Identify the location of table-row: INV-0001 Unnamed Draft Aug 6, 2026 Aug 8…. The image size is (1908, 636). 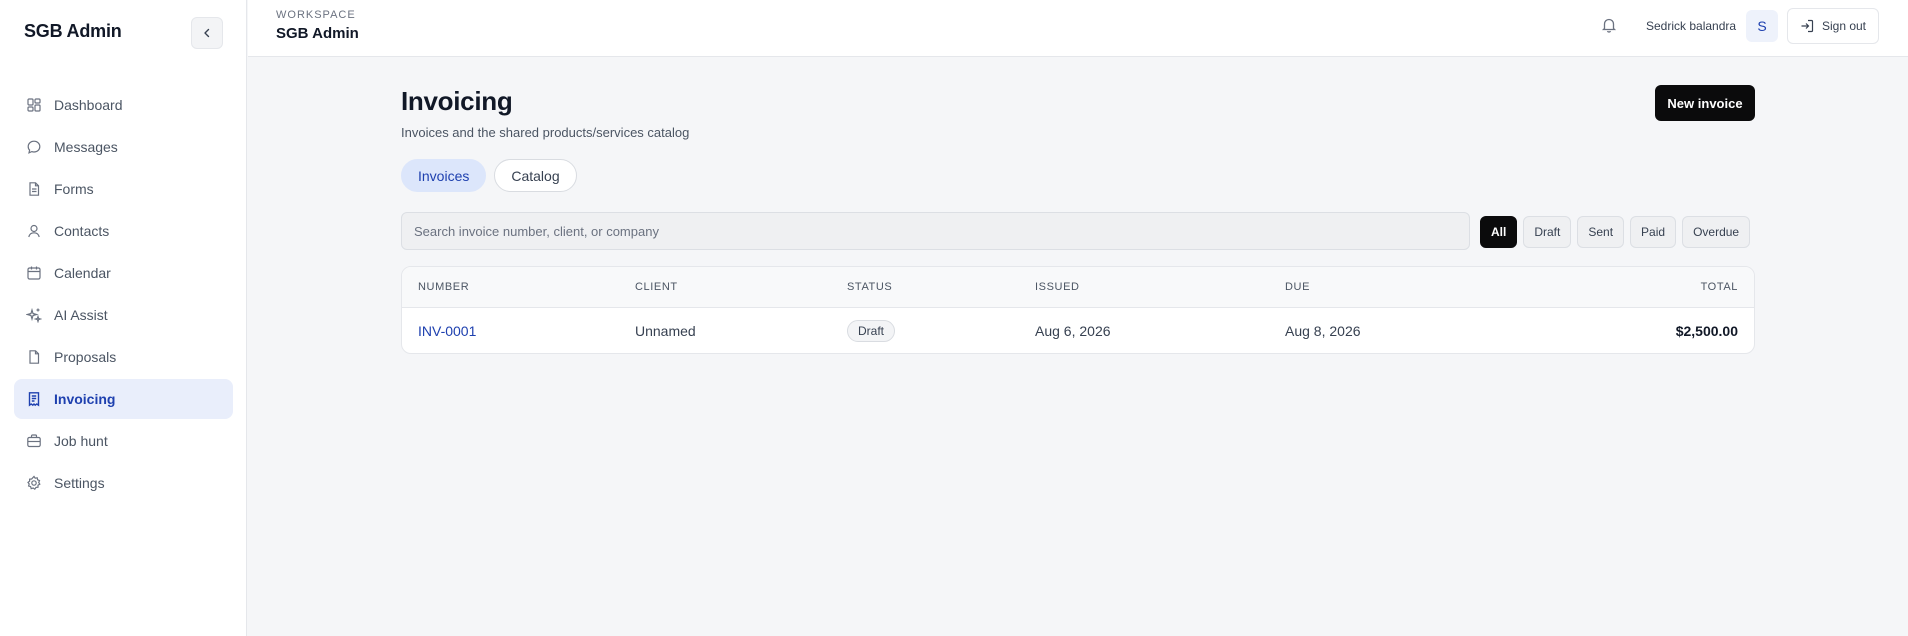
(1078, 330).